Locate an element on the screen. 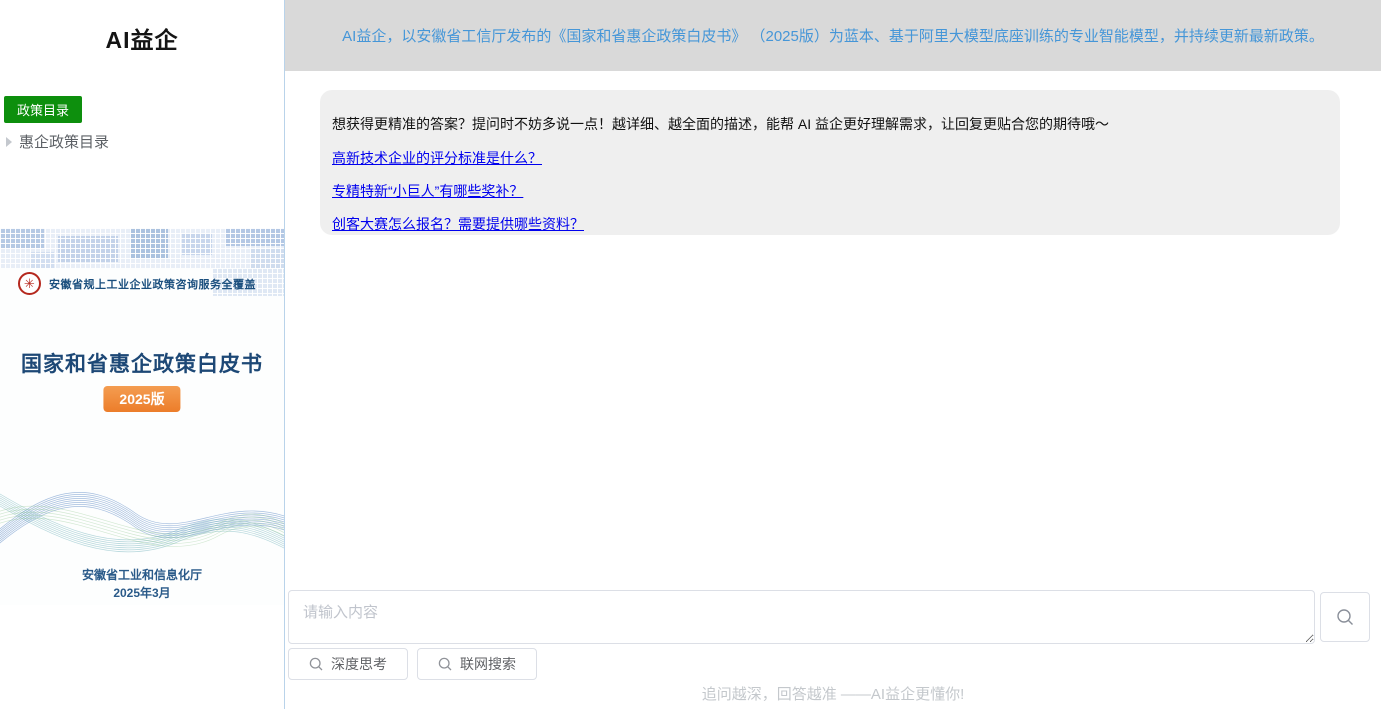 This screenshot has width=1381, height=709. message-input is located at coordinates (801, 617).